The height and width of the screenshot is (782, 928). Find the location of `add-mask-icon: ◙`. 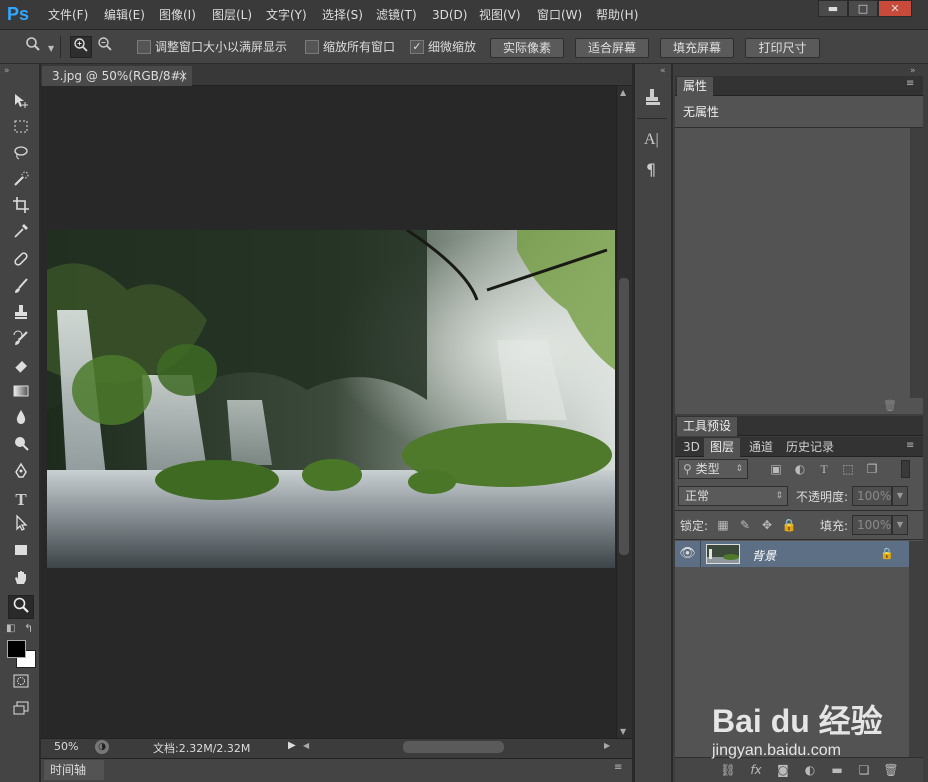

add-mask-icon: ◙ is located at coordinates (783, 770).